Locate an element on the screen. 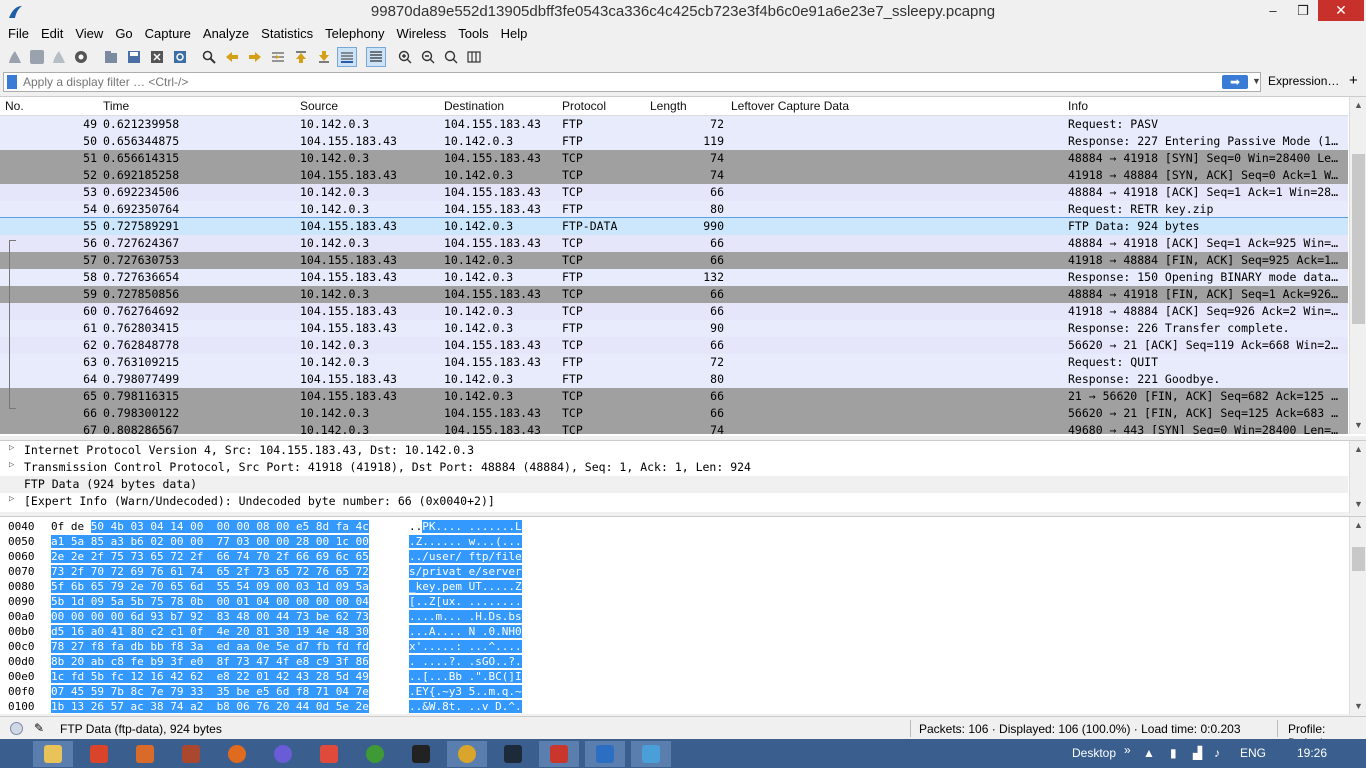  save-file-icon is located at coordinates (134, 57).